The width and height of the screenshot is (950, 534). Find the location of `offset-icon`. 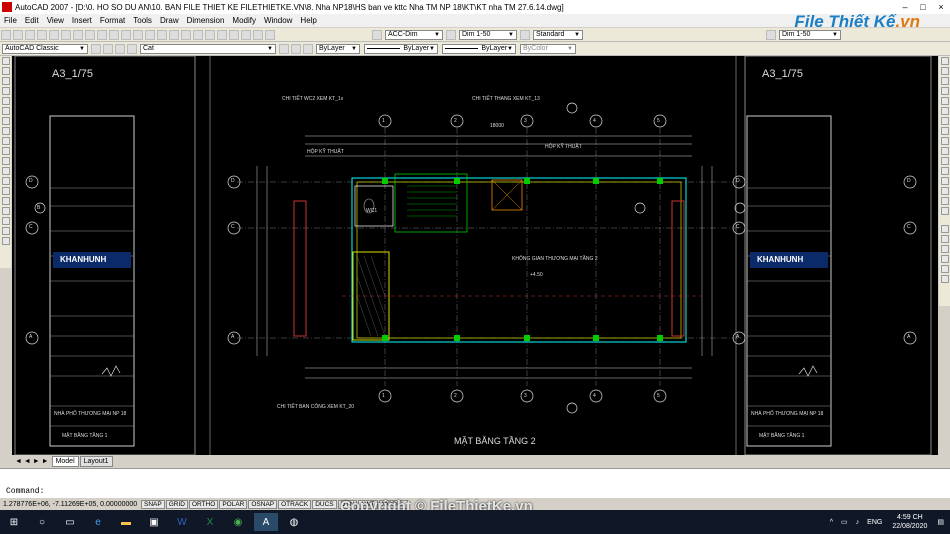

offset-icon is located at coordinates (944, 91).